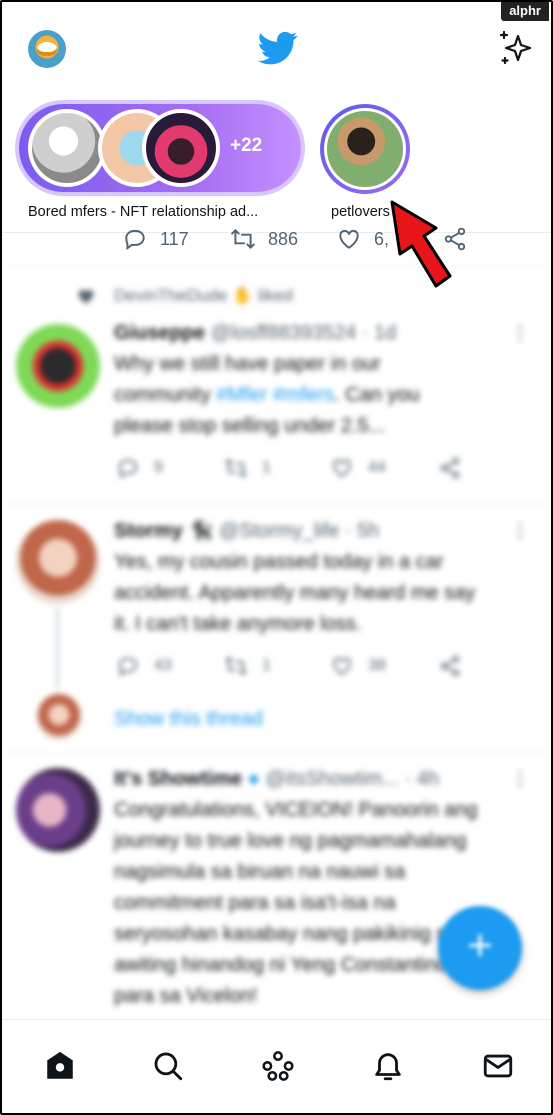 The width and height of the screenshot is (553, 1115). I want to click on twitter-bird-icon, so click(278, 48).